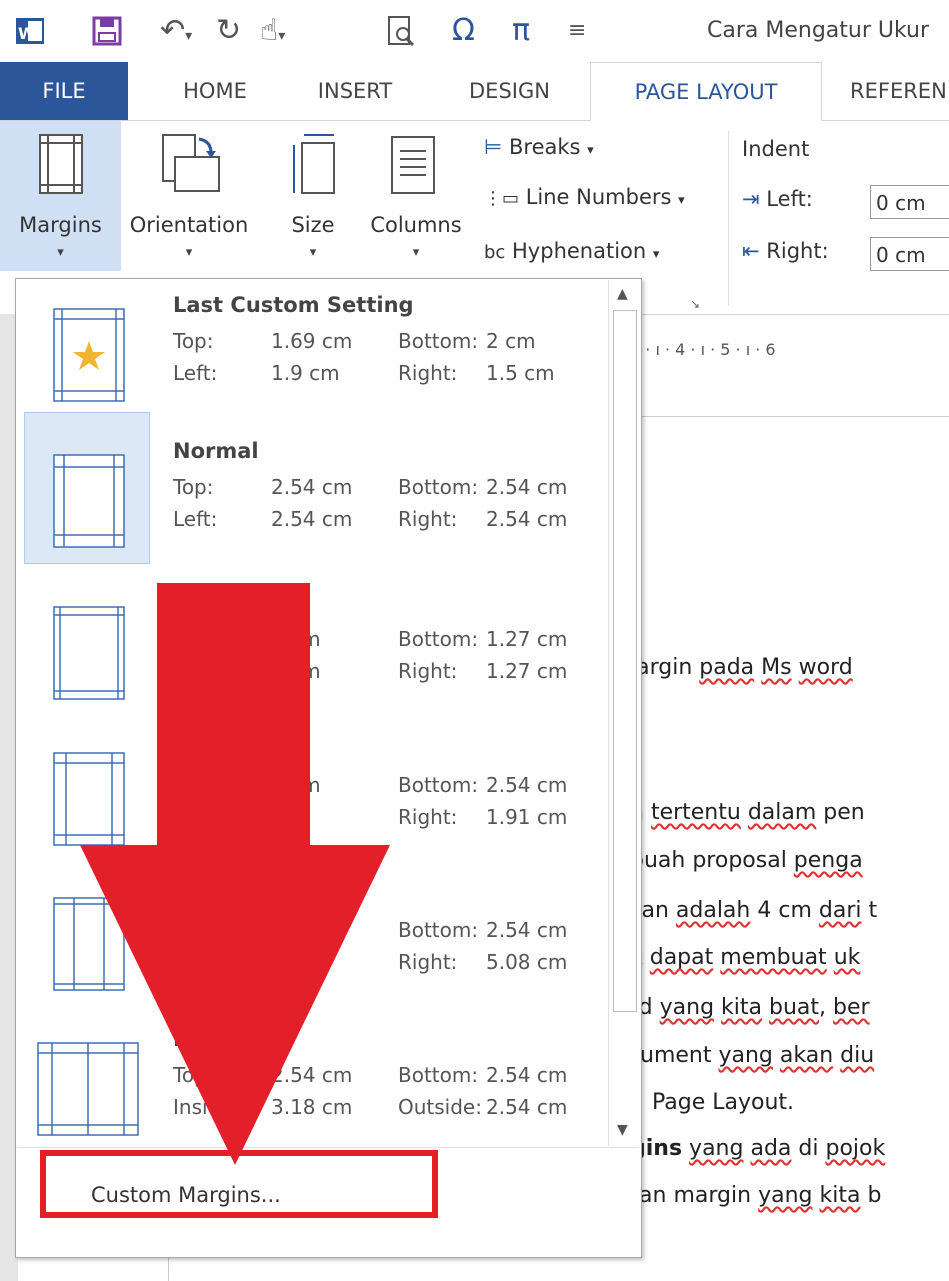 This screenshot has width=949, height=1281. Describe the element at coordinates (598, 197) in the screenshot. I see `line-numbers-label: Line Numbers` at that location.